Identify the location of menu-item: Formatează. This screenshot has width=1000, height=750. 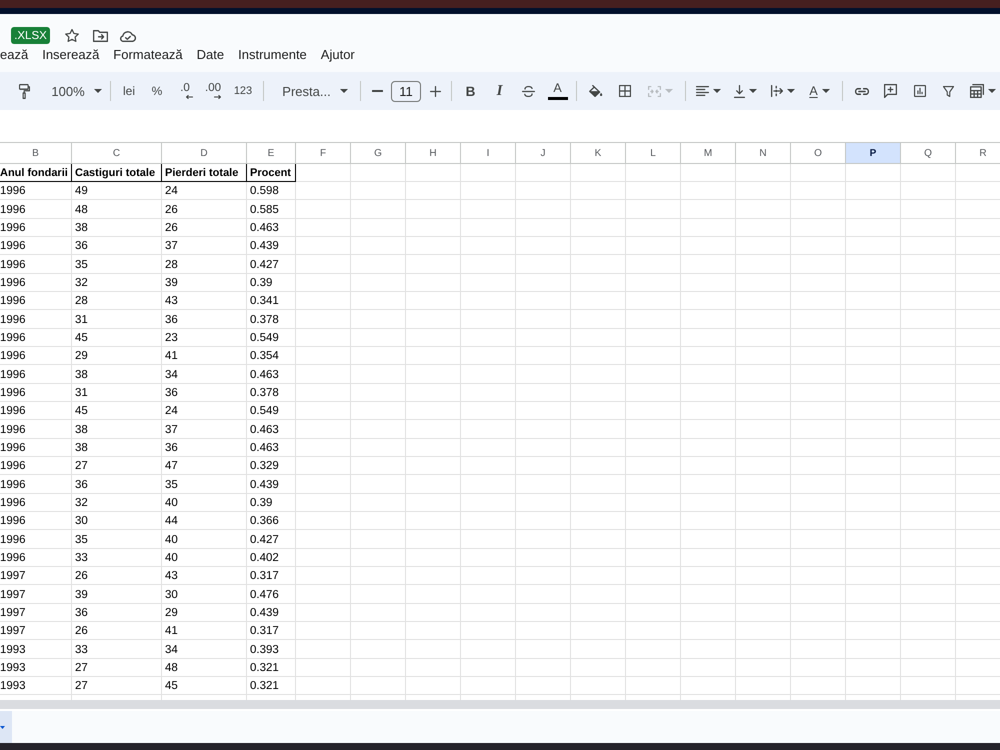
(148, 55).